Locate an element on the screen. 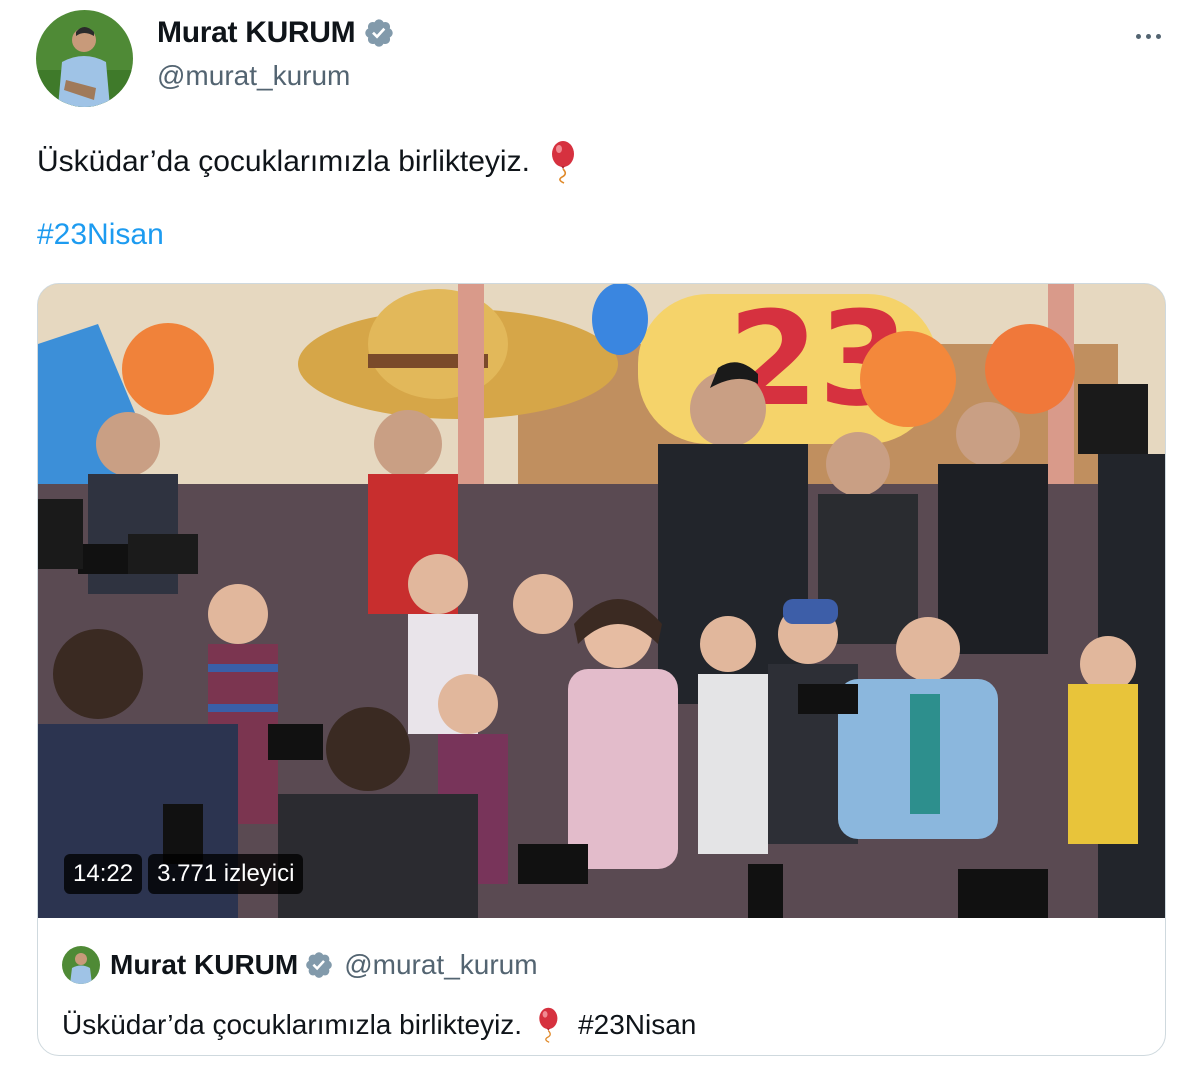 Image resolution: width=1200 pixels, height=1092 pixels. author-name-row: Murat KURUM is located at coordinates (276, 33).